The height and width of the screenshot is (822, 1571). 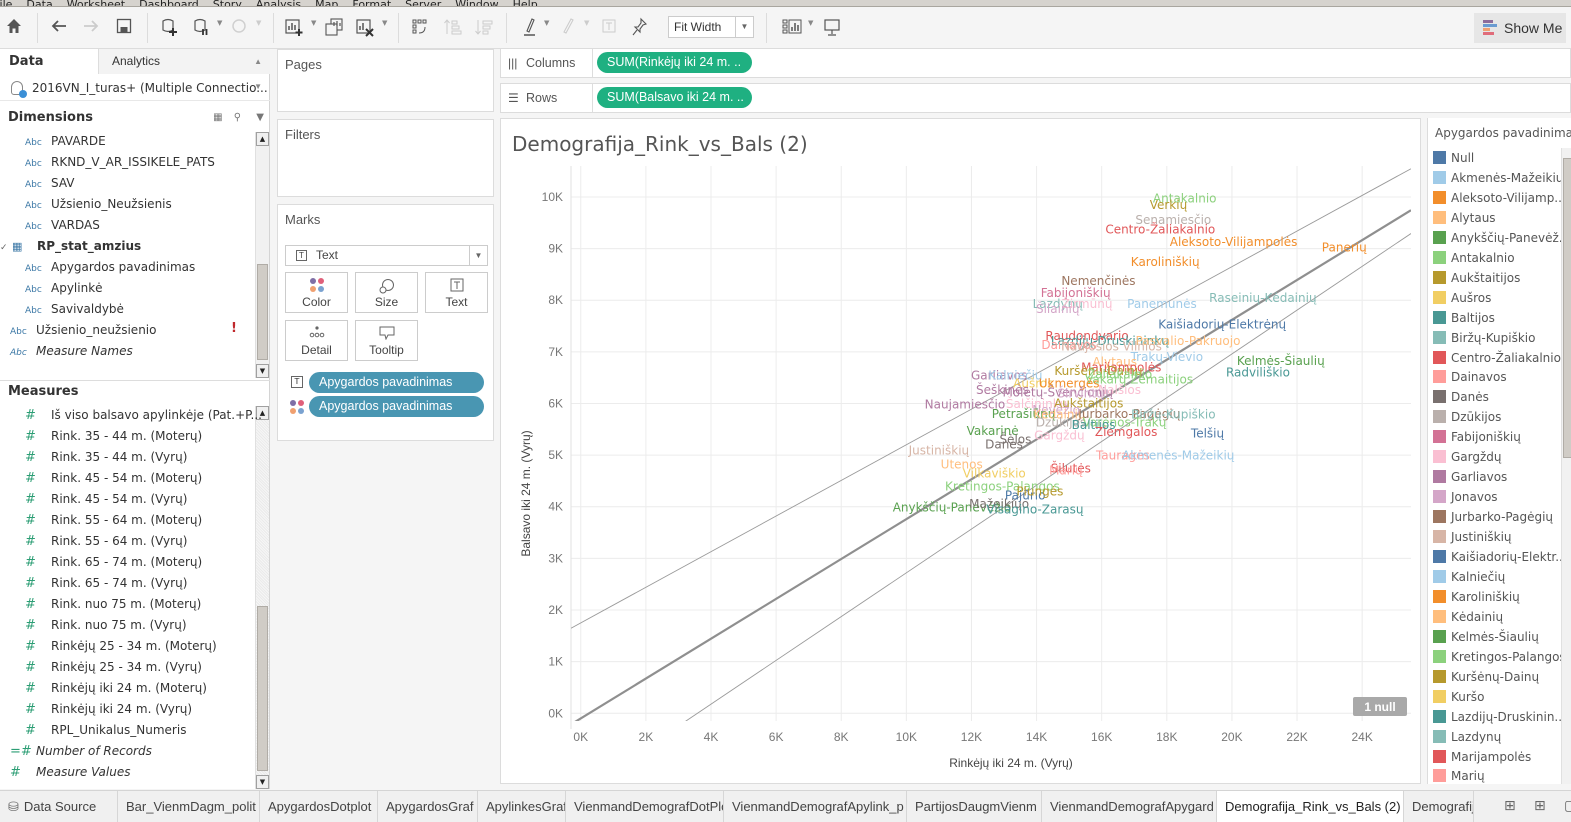 What do you see at coordinates (113, 667) in the screenshot?
I see `measure-field: # Rinkėjų 25 - 34 m. (Vyrų)` at bounding box center [113, 667].